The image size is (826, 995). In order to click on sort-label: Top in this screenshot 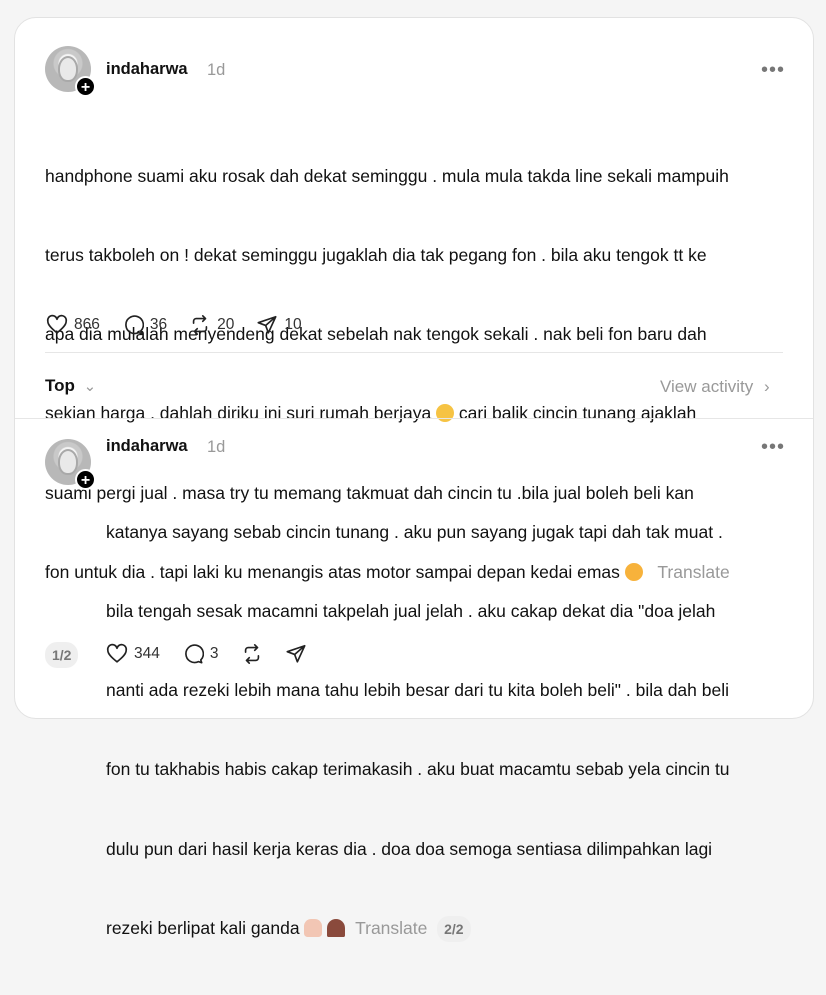, I will do `click(60, 385)`.